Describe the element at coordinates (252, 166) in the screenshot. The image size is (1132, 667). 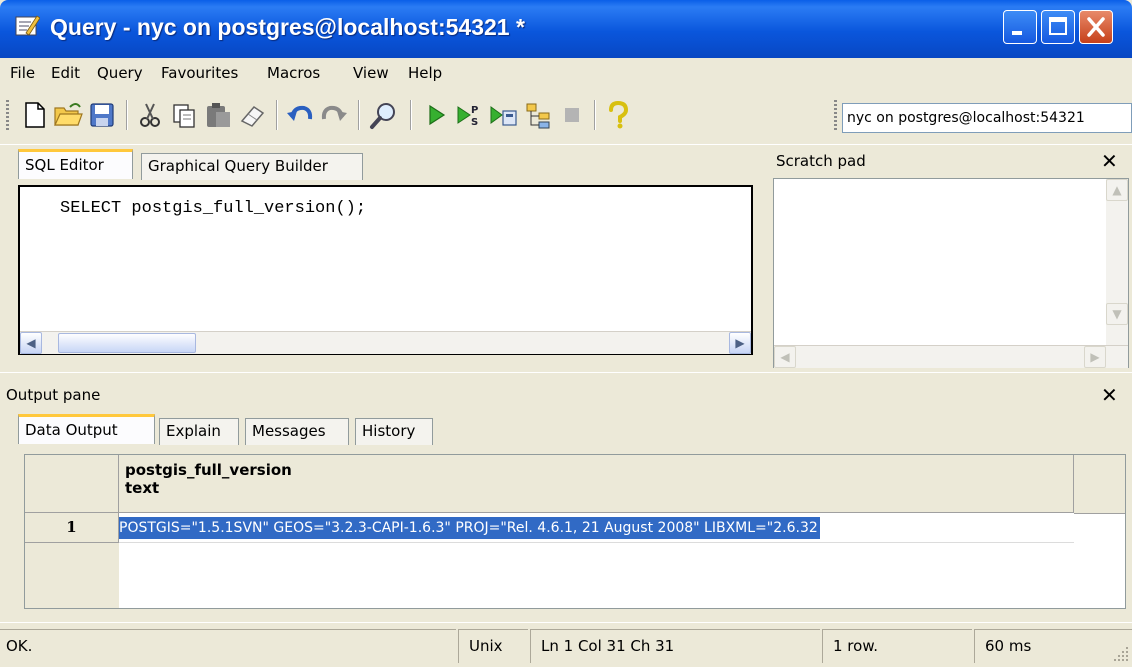
I see `tab-graphical-query-builder: Graphical Query Builder` at that location.